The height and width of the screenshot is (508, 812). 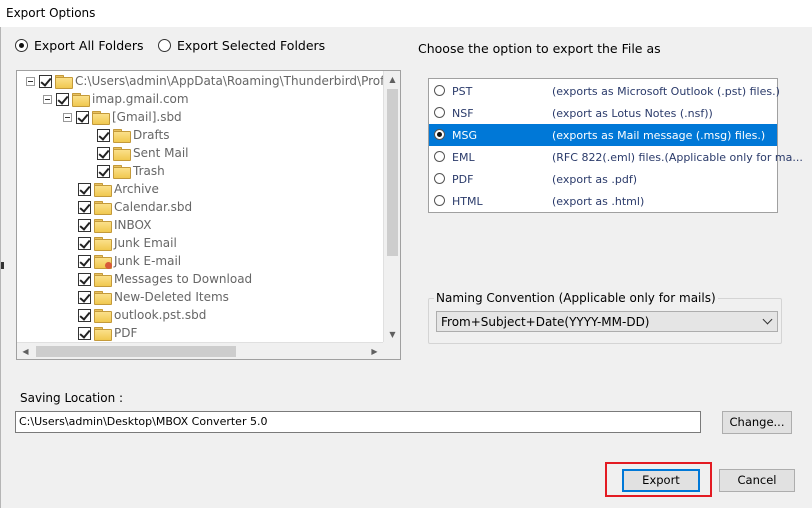 What do you see at coordinates (21, 45) in the screenshot?
I see `export-all-folders-radio` at bounding box center [21, 45].